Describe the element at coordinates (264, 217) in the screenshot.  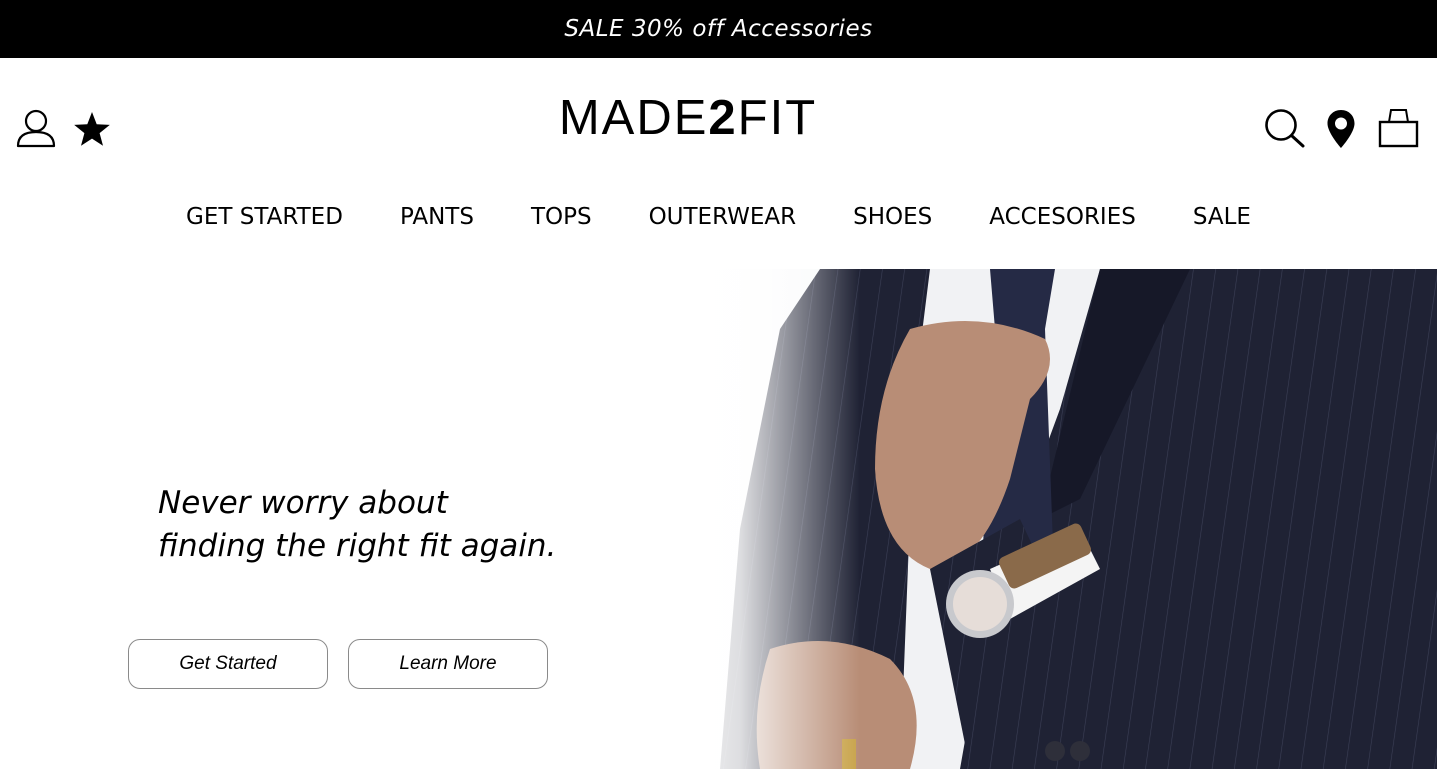
I see `nav-item-get-started: GET STARTED` at that location.